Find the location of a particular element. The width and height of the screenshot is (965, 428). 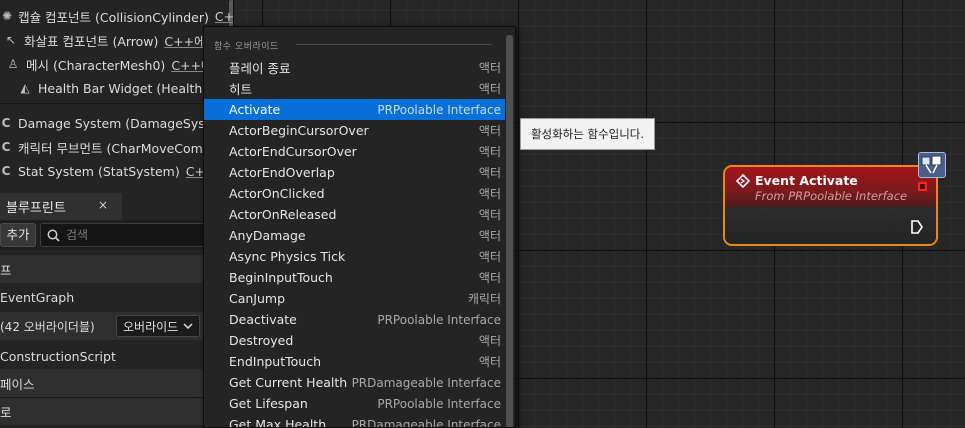

blueprint-toolbar: 추가 is located at coordinates (116, 235).